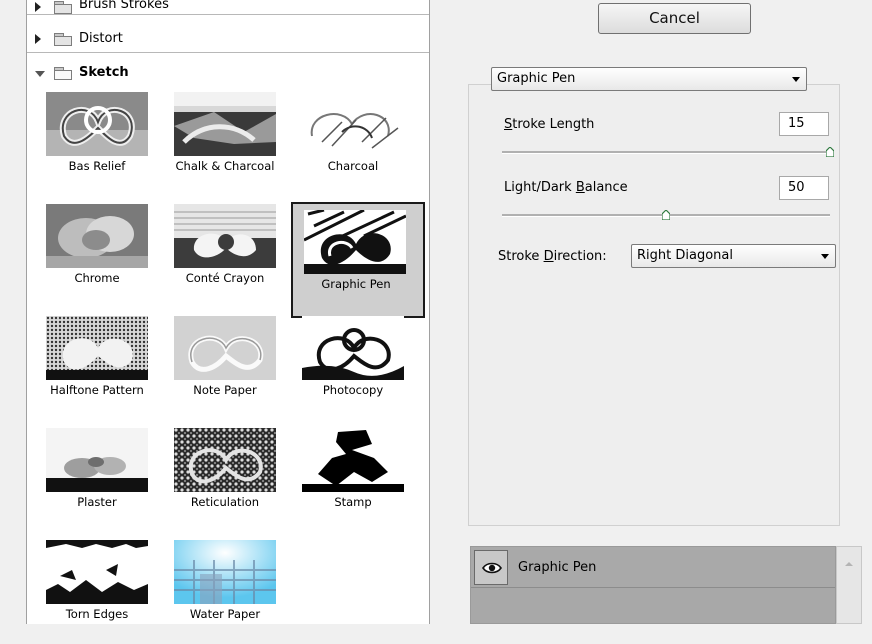  Describe the element at coordinates (830, 152) in the screenshot. I see `stroke-length-slider-thumb` at that location.